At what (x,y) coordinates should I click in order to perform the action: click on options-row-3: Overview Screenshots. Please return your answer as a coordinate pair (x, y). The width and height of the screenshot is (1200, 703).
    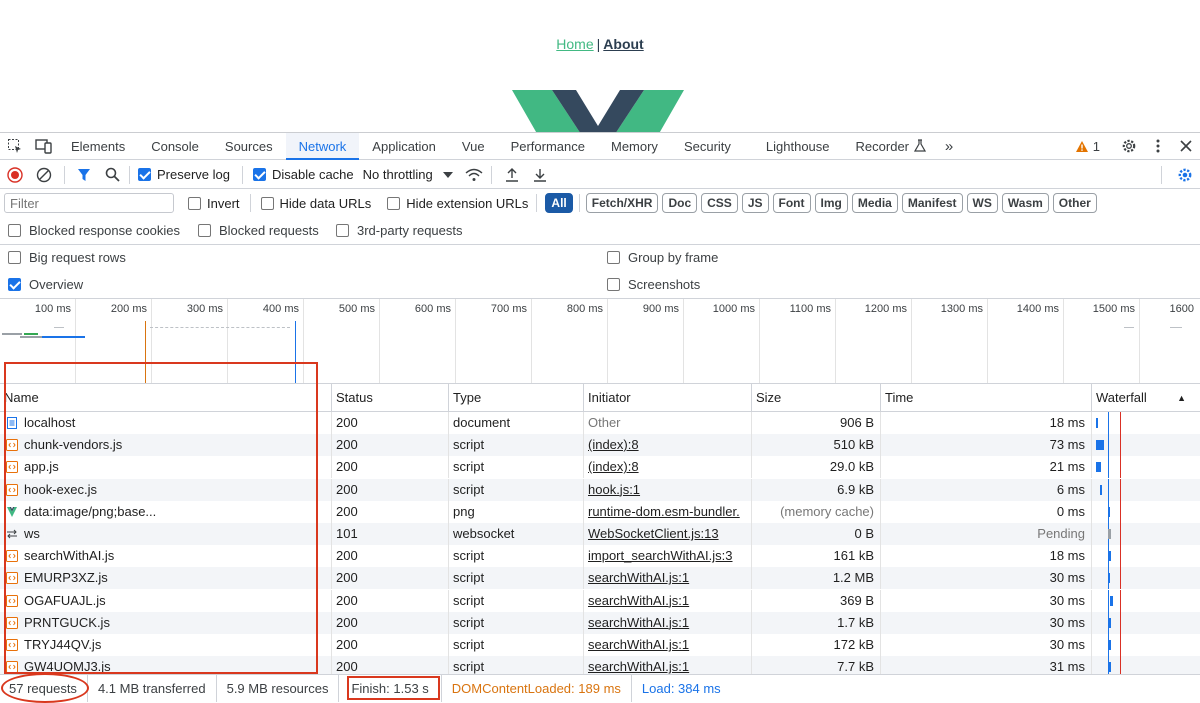
    Looking at the image, I should click on (600, 284).